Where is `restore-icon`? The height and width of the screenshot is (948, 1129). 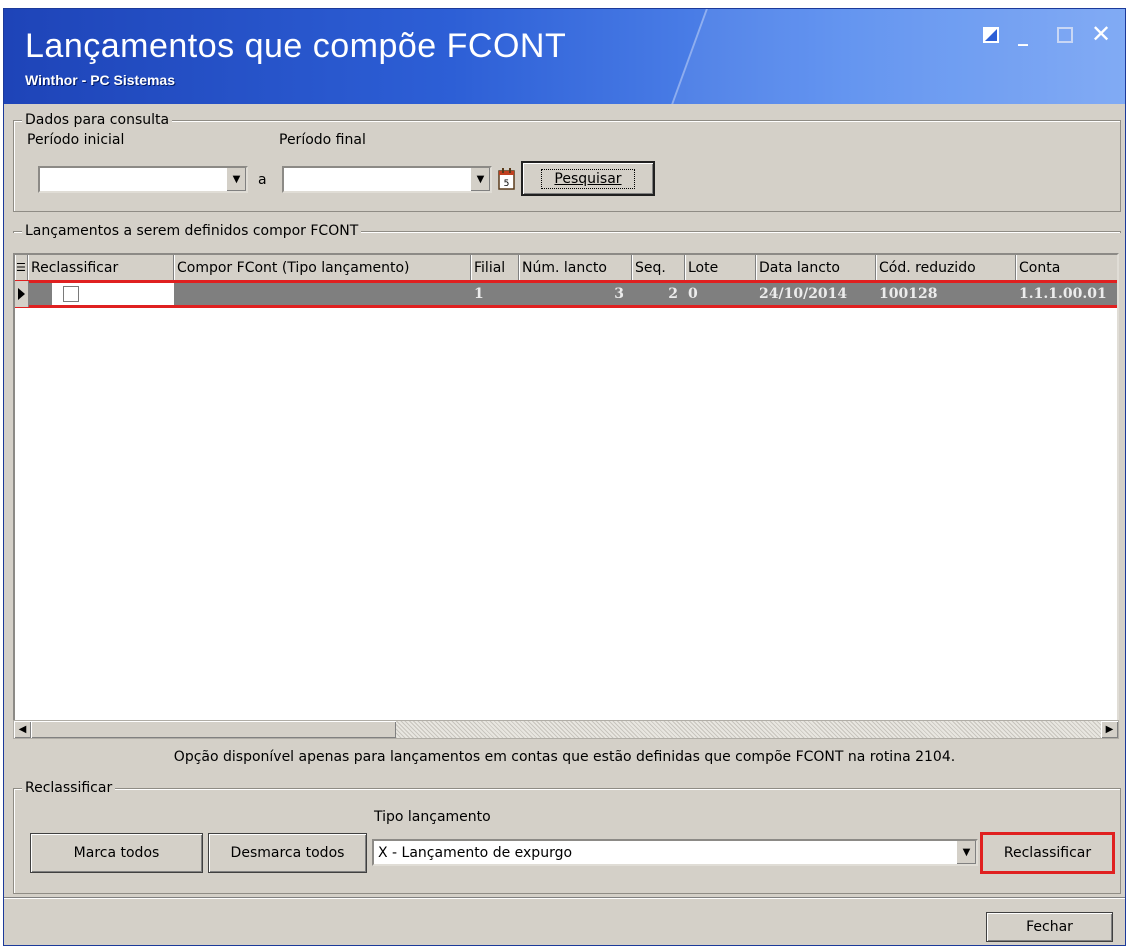
restore-icon is located at coordinates (991, 34).